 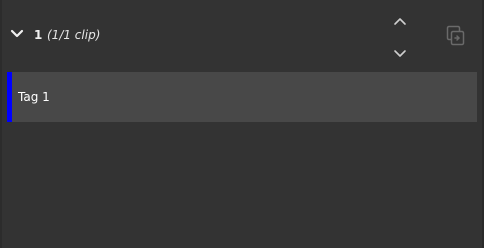 I want to click on chevron-up-icon, so click(x=400, y=18).